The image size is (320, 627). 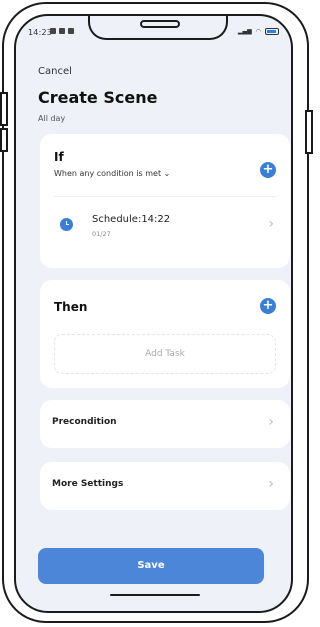 I want to click on if-title: If, so click(x=59, y=157).